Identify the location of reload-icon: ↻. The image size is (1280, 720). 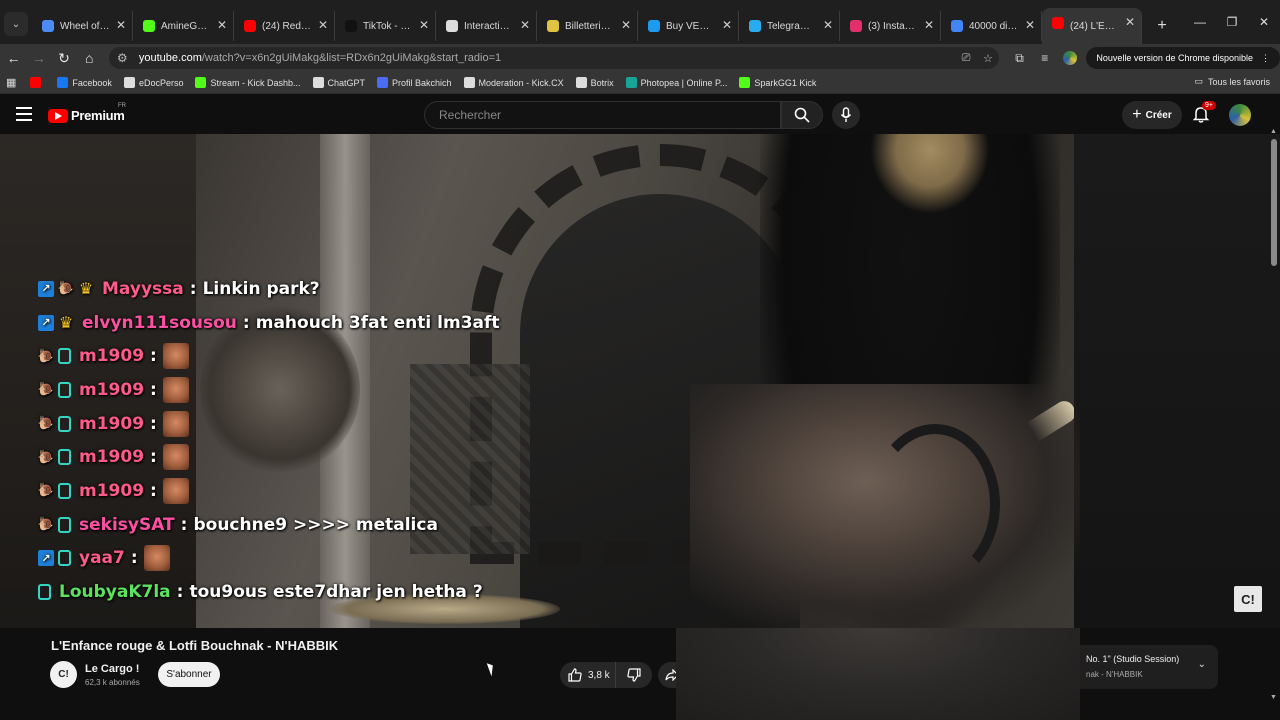
(63, 58).